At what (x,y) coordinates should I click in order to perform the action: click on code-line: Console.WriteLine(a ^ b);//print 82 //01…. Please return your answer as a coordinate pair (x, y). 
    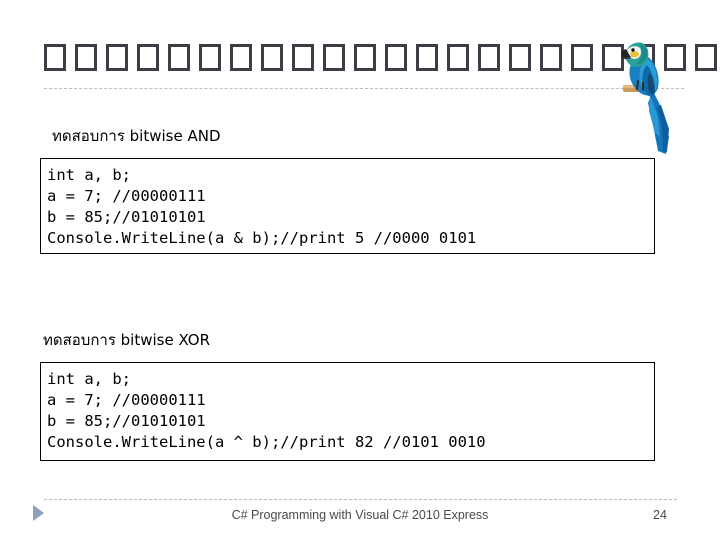
    Looking at the image, I should click on (266, 442).